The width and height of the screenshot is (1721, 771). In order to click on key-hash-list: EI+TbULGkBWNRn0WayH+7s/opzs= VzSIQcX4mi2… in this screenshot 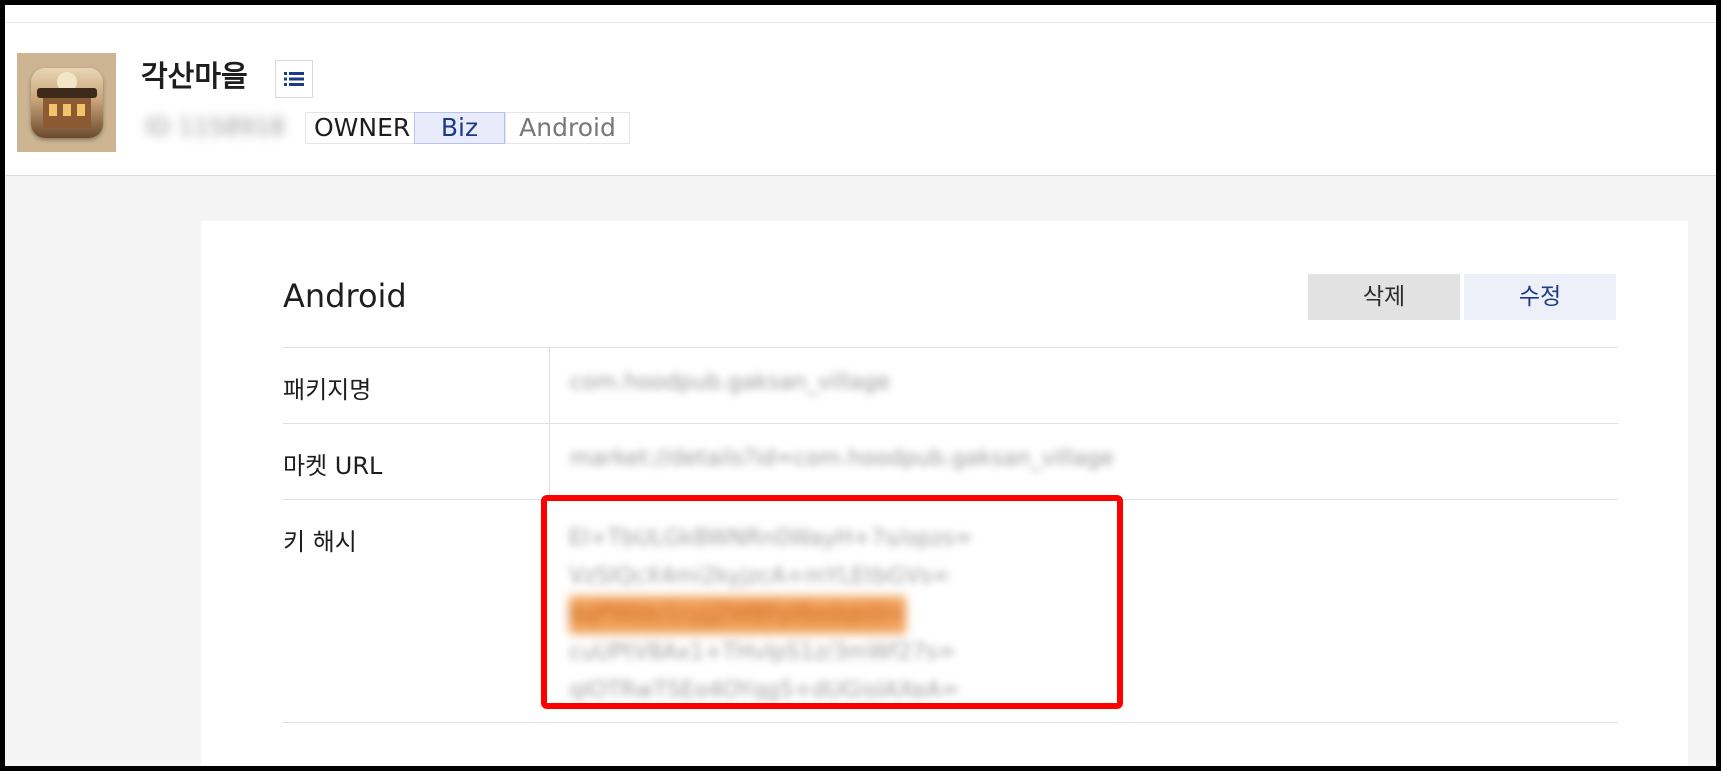, I will do `click(771, 615)`.